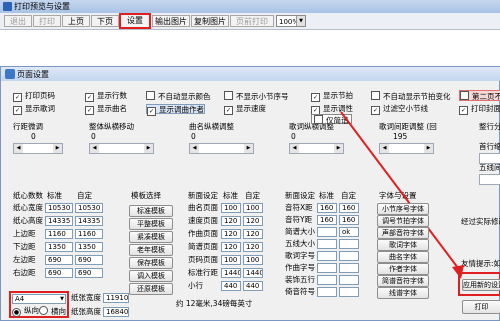 The width and height of the screenshot is (500, 321). Describe the element at coordinates (59, 234) in the screenshot. I see `paper-standard-field: 1160` at that location.